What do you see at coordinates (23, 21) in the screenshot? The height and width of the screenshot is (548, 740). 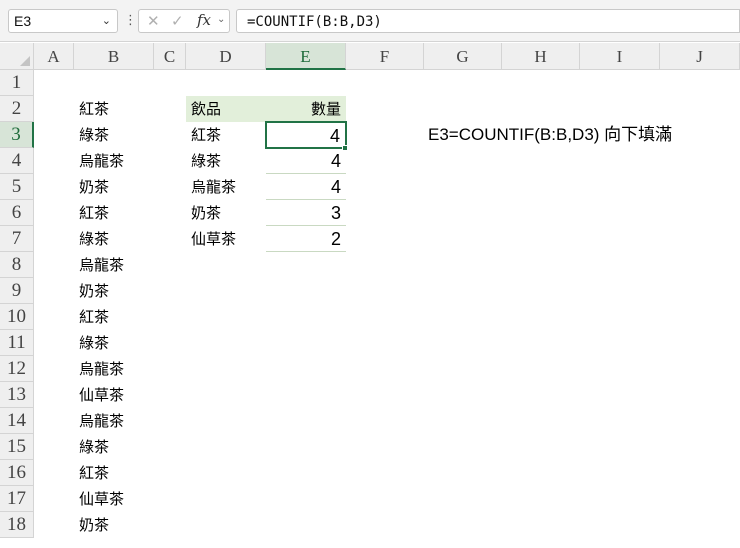 I see `name-box-value: E3` at bounding box center [23, 21].